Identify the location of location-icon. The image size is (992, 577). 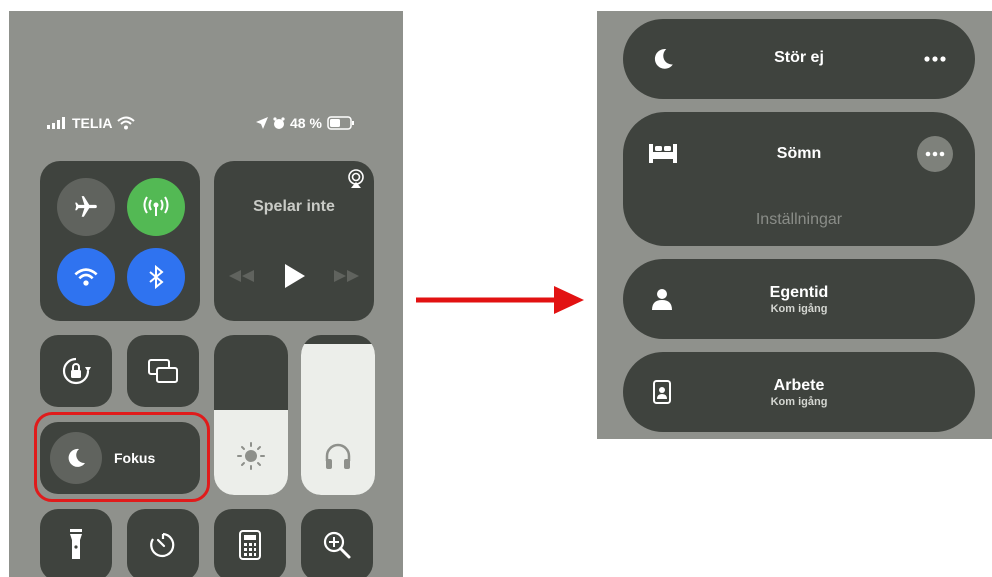
(262, 123).